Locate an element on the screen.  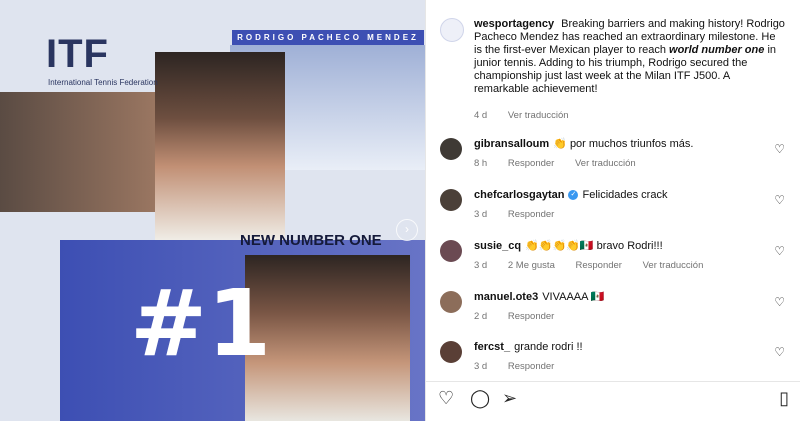
comment-text: 👏👏👏👏🇲🇽 bravo Rodri!!! is located at coordinates (594, 246).